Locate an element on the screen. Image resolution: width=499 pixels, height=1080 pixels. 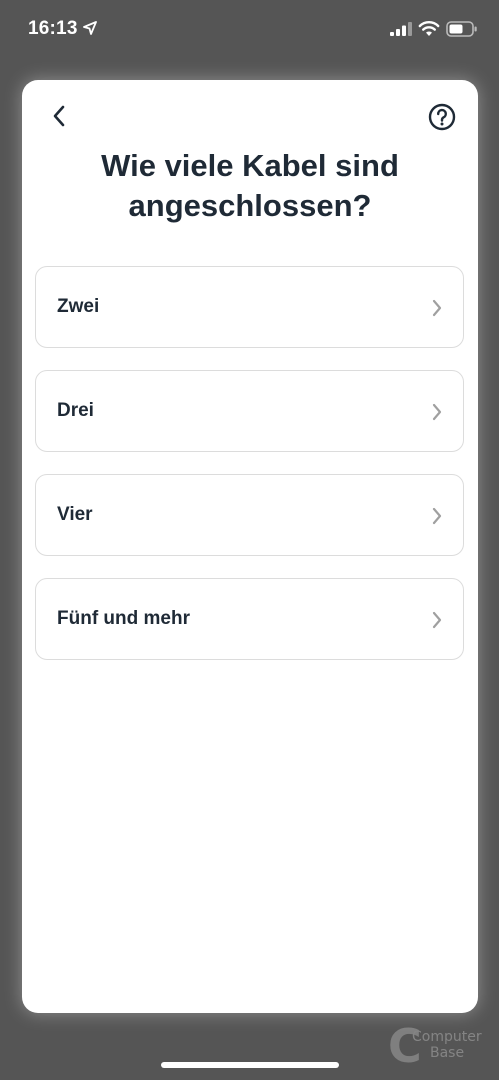
status-bar: 16:13 is located at coordinates (249, 30).